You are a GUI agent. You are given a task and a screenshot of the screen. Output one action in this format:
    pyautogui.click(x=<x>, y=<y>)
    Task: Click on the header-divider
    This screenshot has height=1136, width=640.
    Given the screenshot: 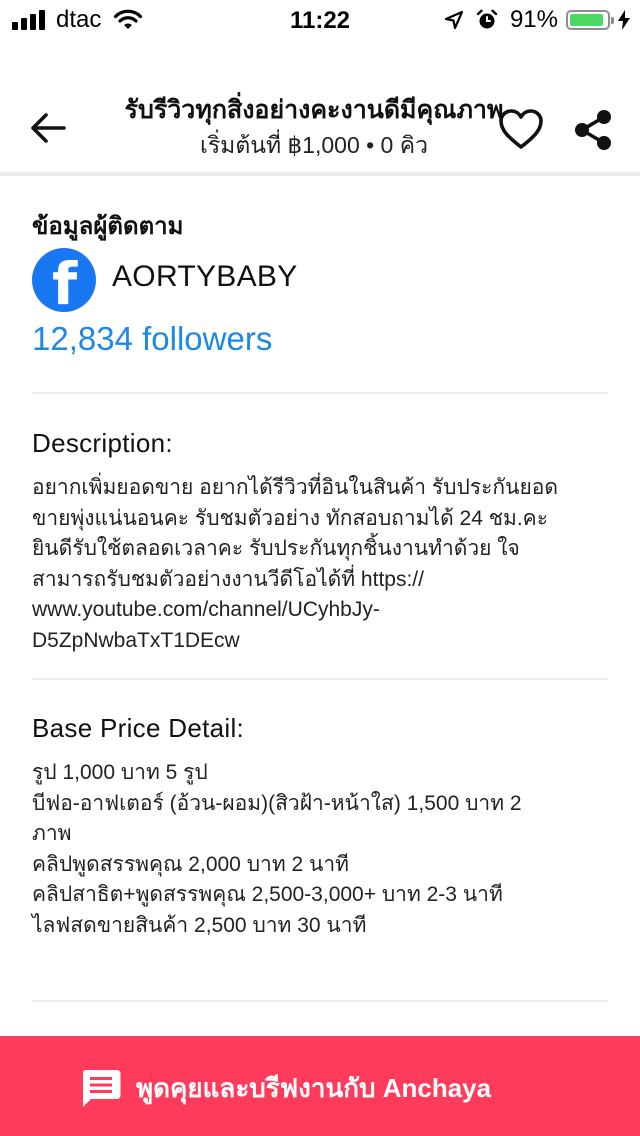 What is the action you would take?
    pyautogui.click(x=320, y=174)
    